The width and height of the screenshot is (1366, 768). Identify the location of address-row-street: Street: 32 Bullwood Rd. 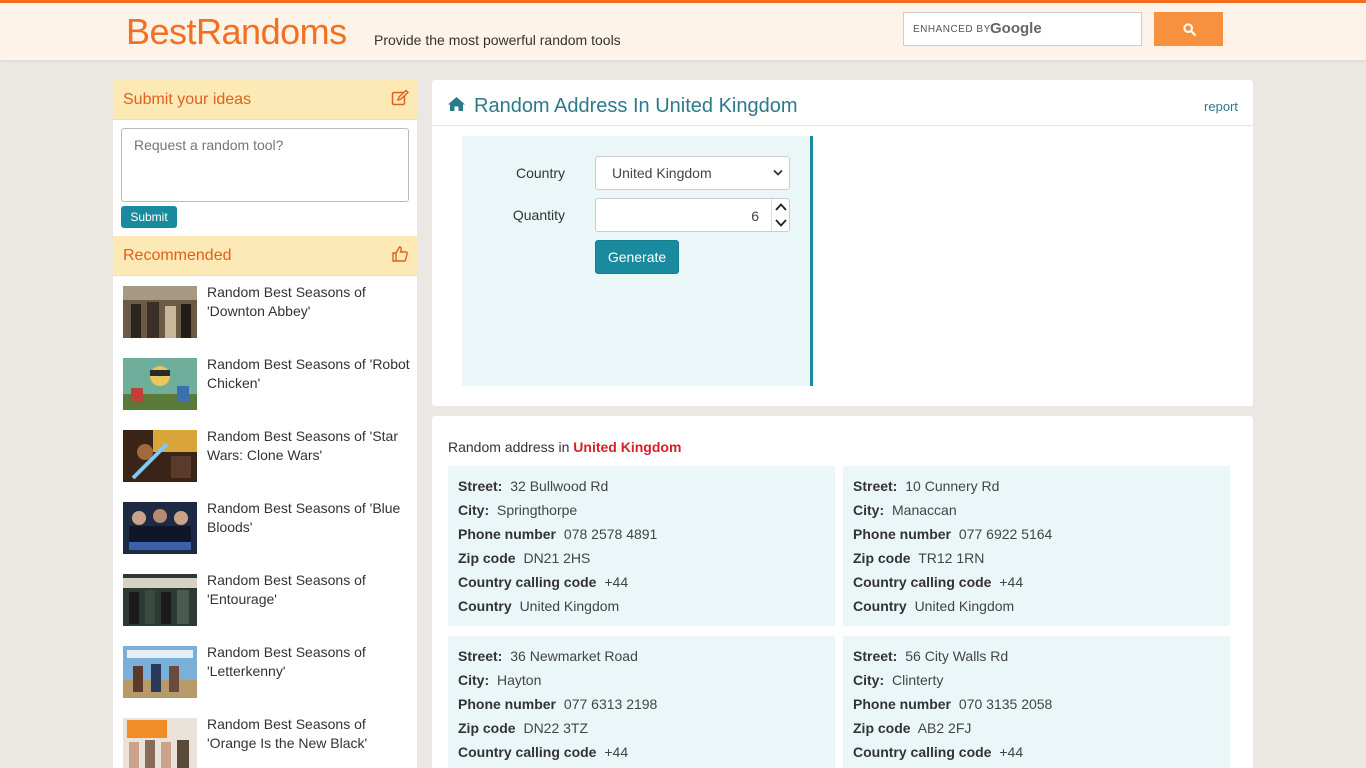
(533, 486).